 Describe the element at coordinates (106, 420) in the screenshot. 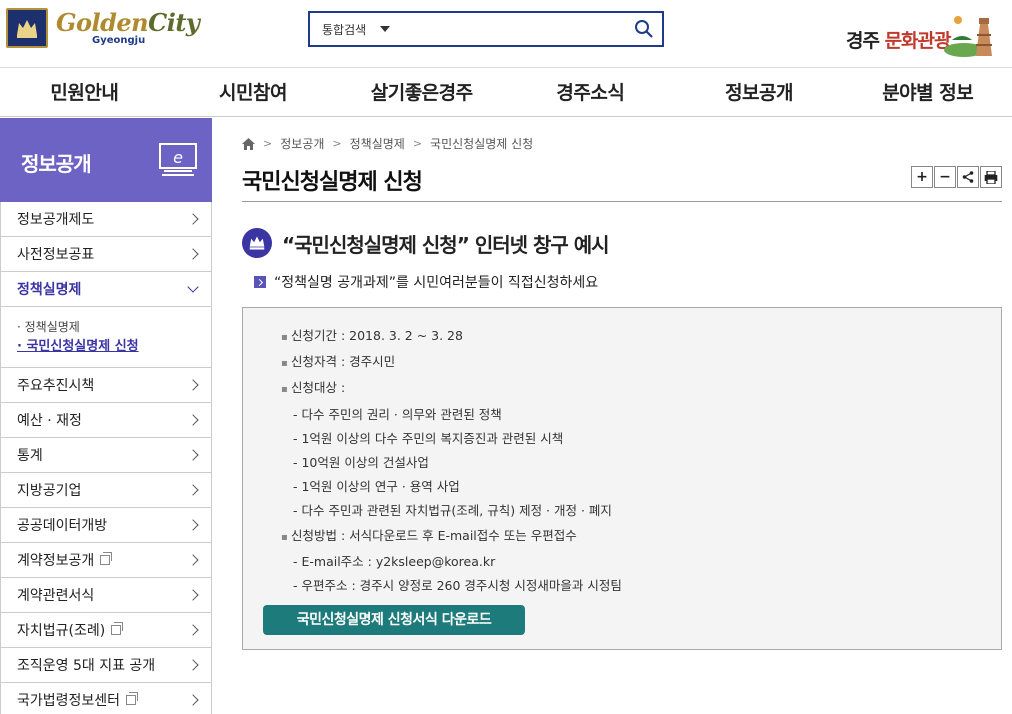

I see `sidebar-item-budget-finance: 예산 · 재정` at that location.